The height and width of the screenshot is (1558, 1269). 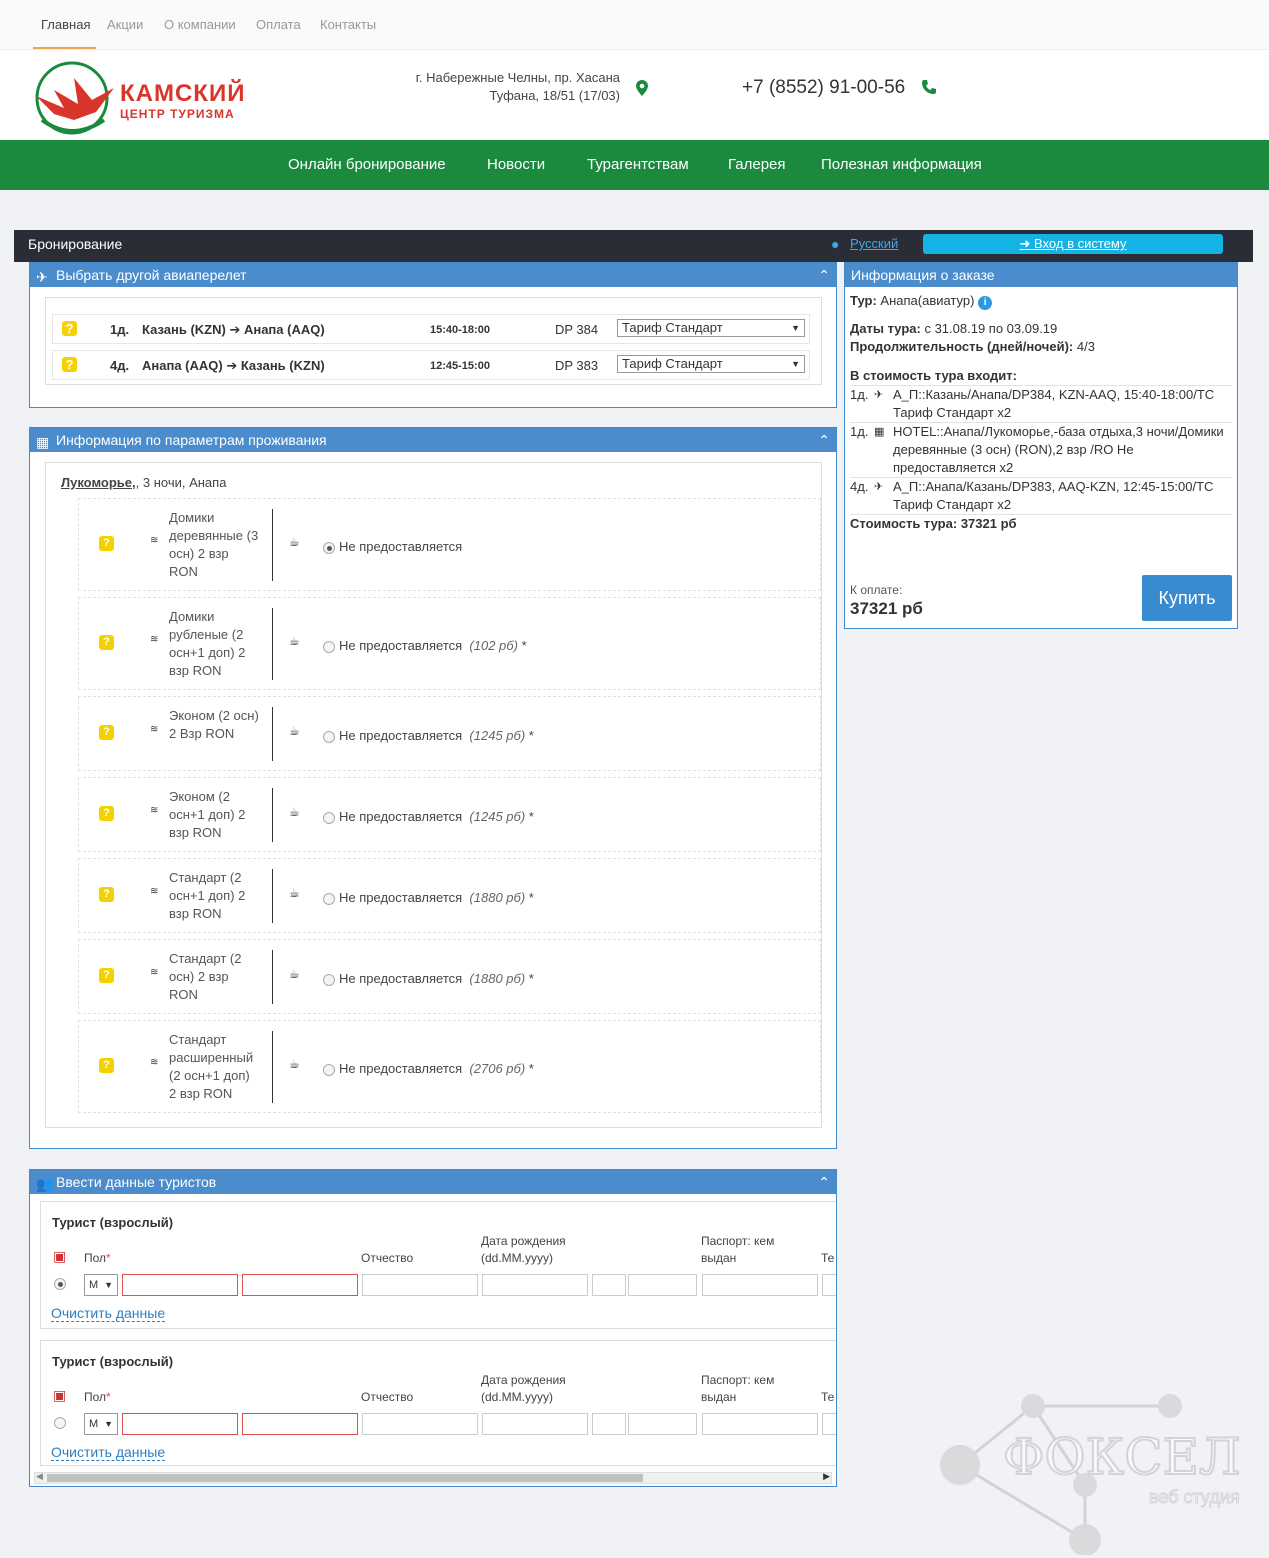 What do you see at coordinates (214, 724) in the screenshot?
I see `room-name: Эконом (2 осн) 2 Взр RON` at bounding box center [214, 724].